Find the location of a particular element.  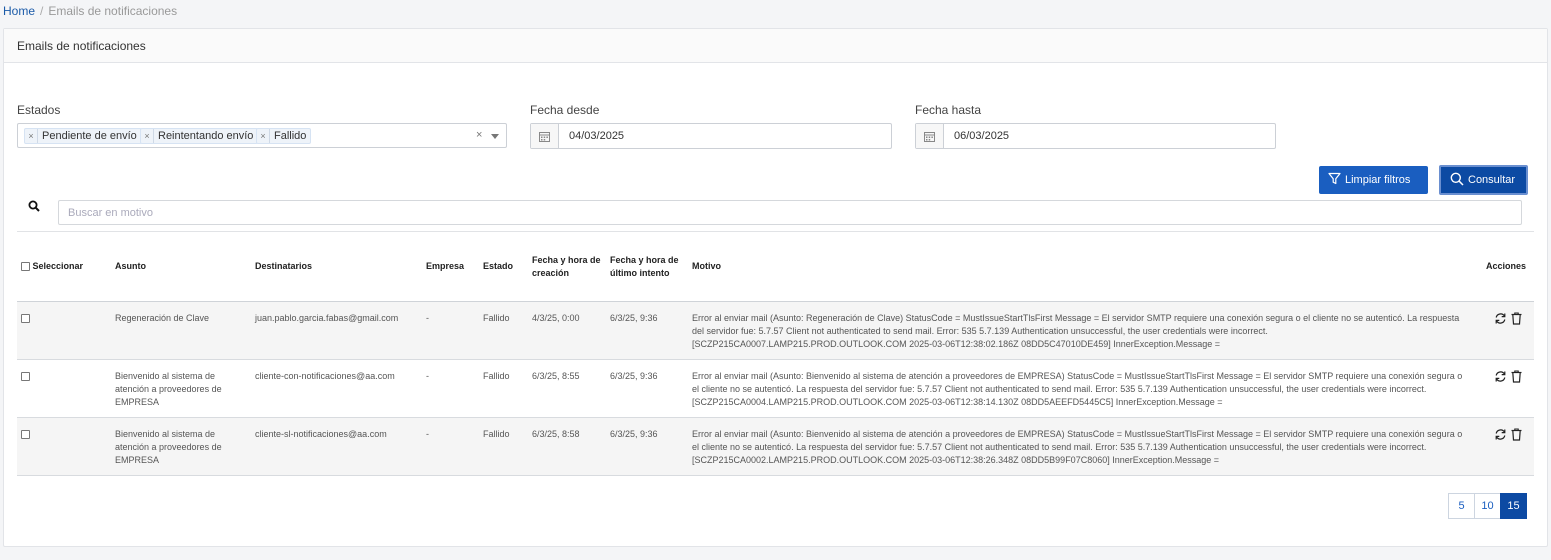

header-asunto: Asunto is located at coordinates (181, 266).